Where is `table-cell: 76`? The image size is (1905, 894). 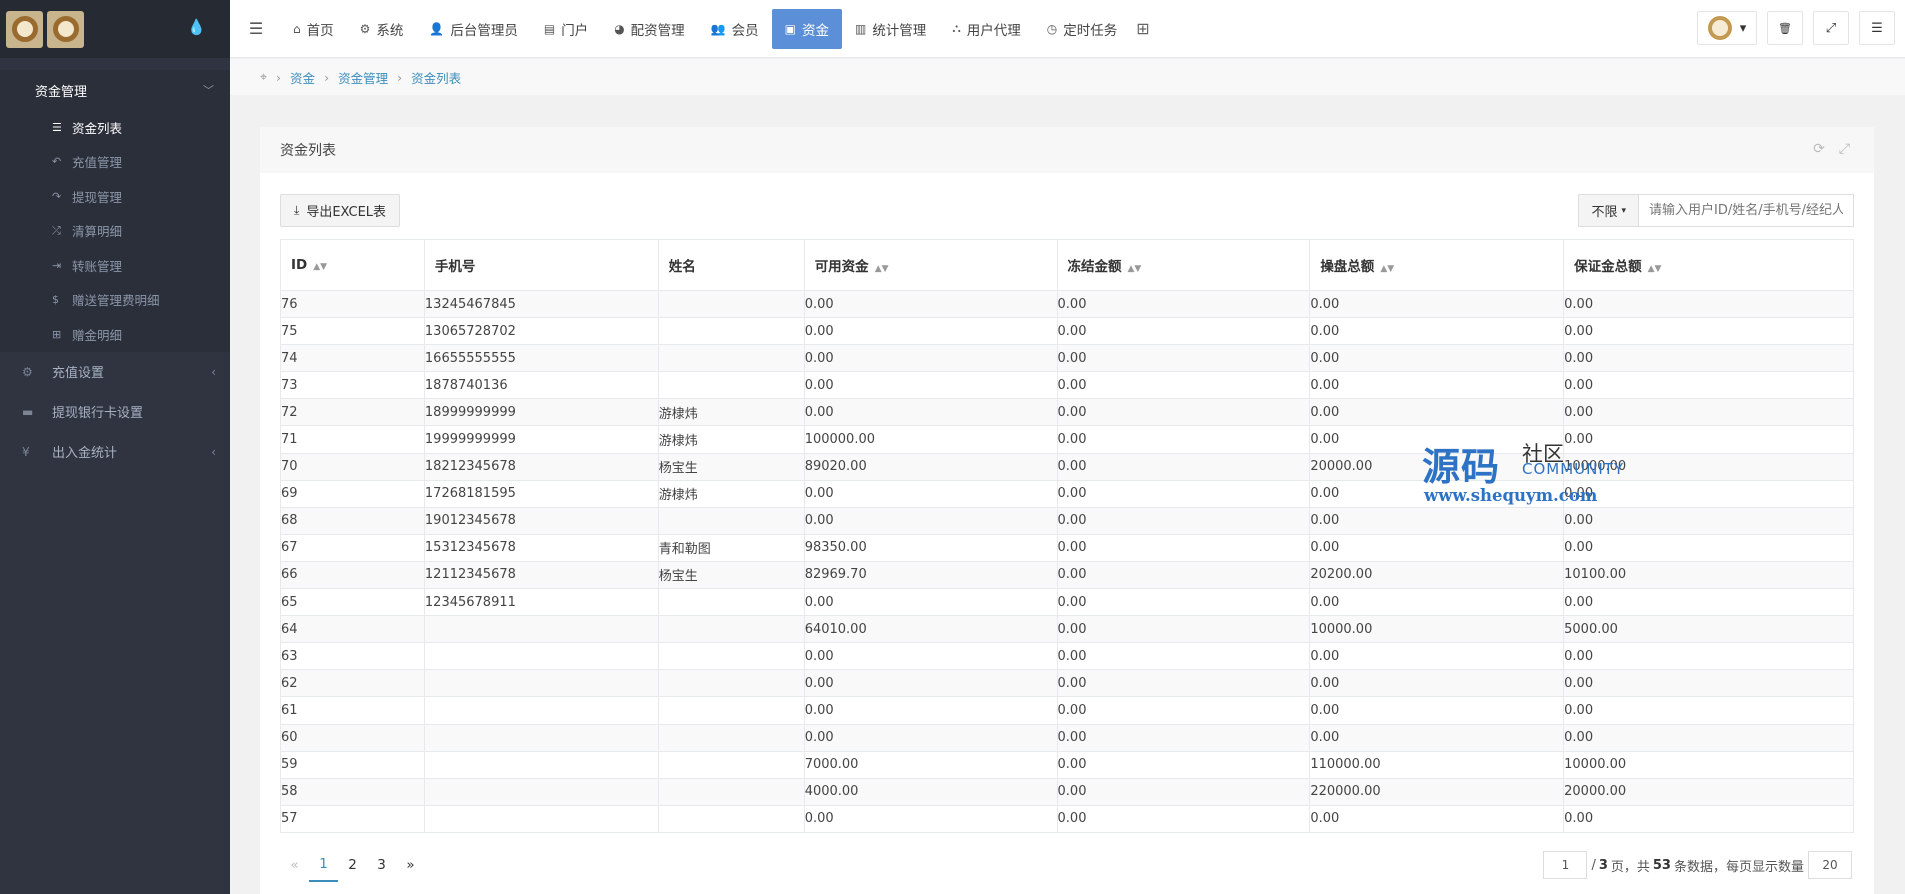 table-cell: 76 is located at coordinates (352, 304).